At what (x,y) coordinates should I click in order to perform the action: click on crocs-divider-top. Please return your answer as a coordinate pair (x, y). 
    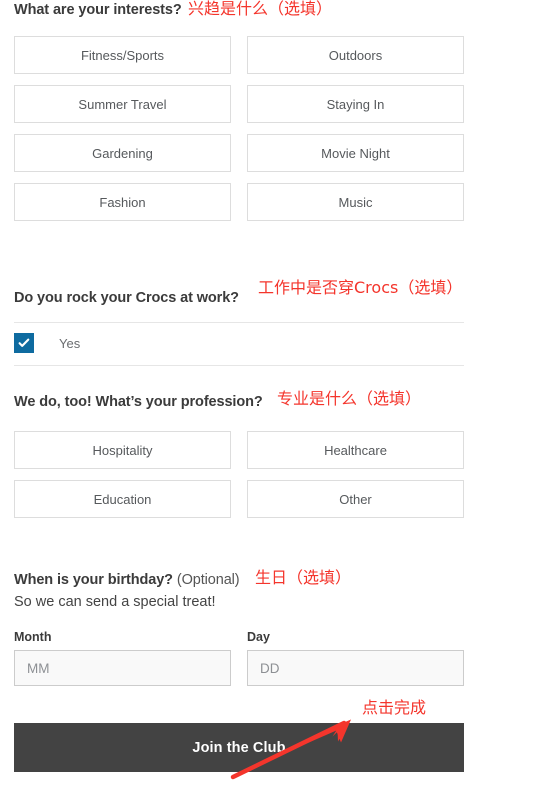
    Looking at the image, I should click on (239, 322).